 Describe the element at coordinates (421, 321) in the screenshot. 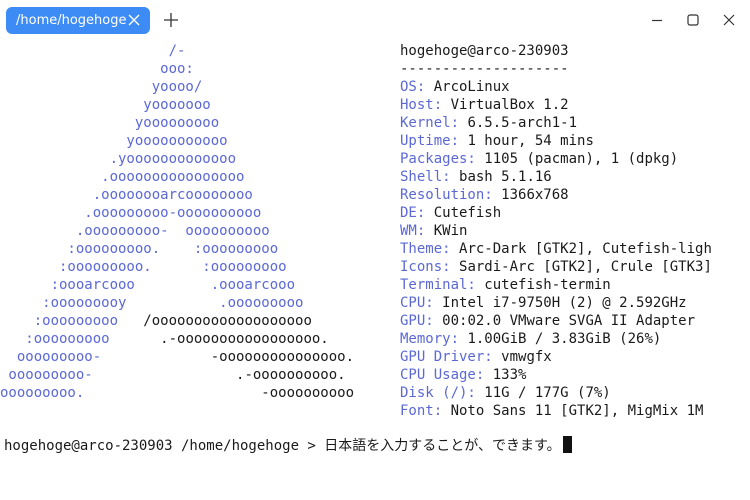

I see `info-key: GPU:` at that location.